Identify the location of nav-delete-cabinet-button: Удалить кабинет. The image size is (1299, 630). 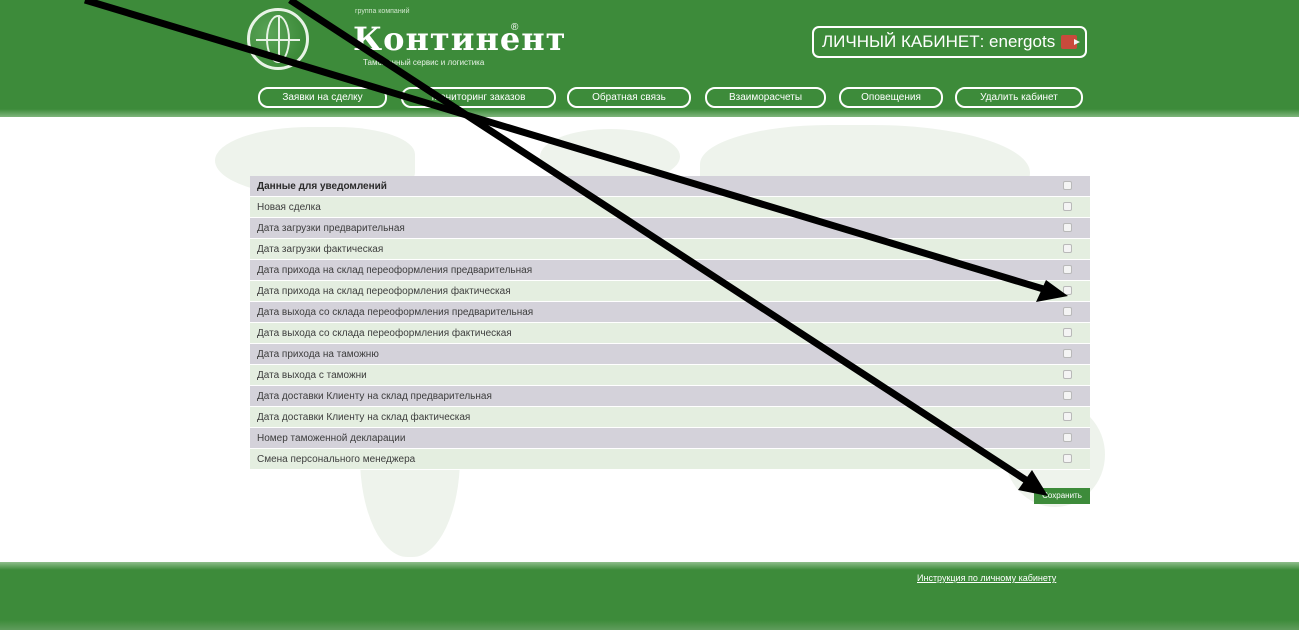
(1019, 97).